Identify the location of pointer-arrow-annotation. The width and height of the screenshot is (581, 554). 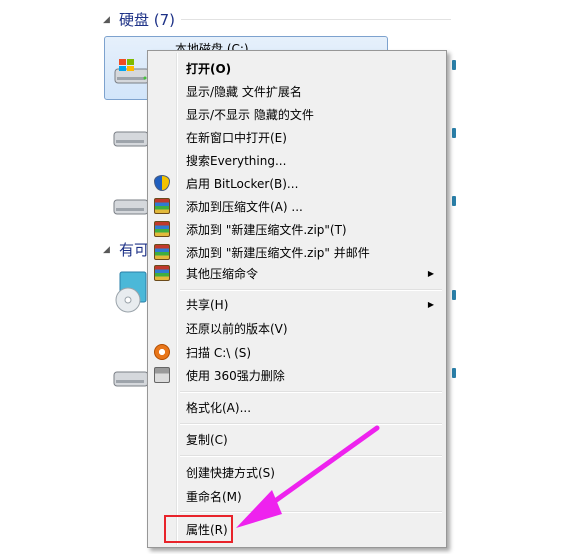
(308, 476).